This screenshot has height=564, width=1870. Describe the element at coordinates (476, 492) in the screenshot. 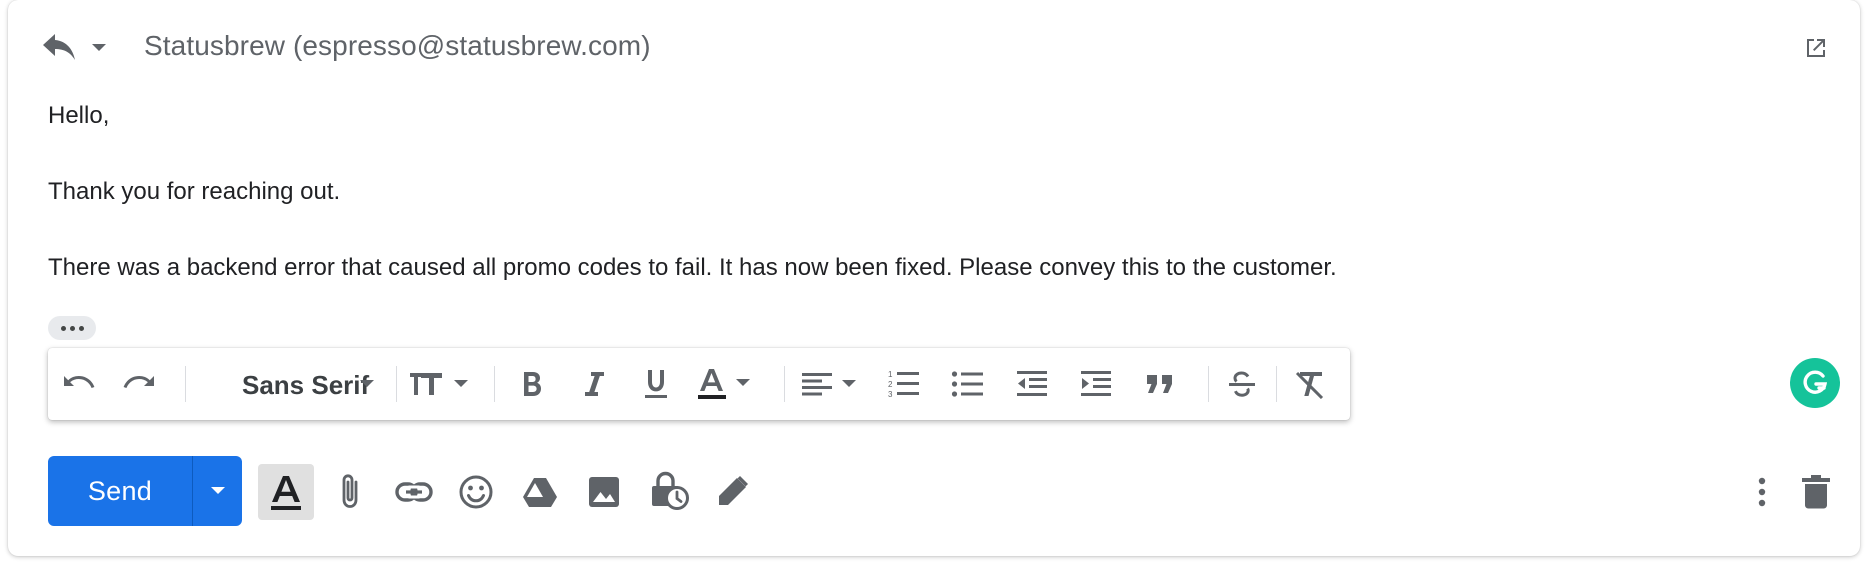

I see `emoji-icon` at that location.